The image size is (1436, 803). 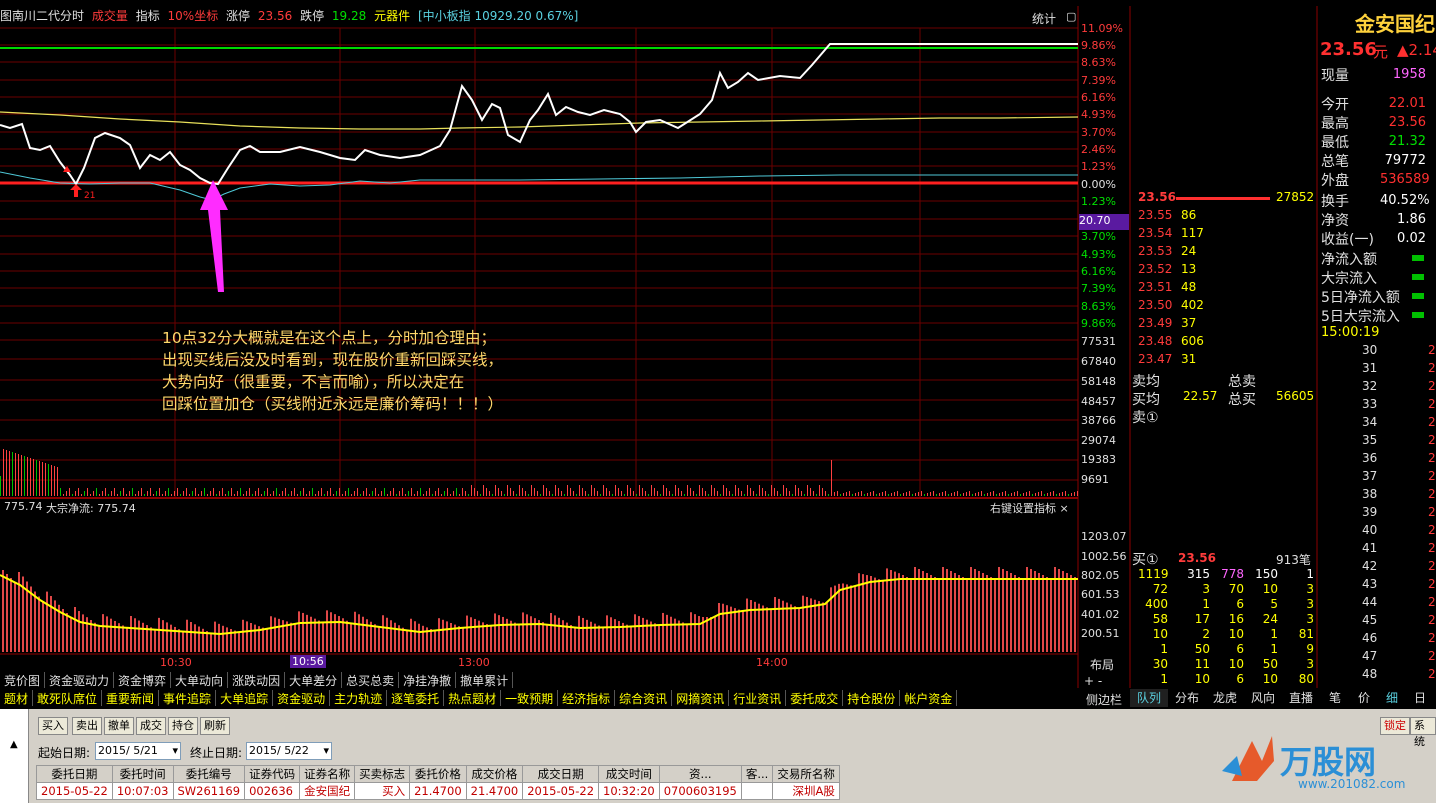 What do you see at coordinates (1093, 681) in the screenshot?
I see `plus-minus-button: + -` at bounding box center [1093, 681].